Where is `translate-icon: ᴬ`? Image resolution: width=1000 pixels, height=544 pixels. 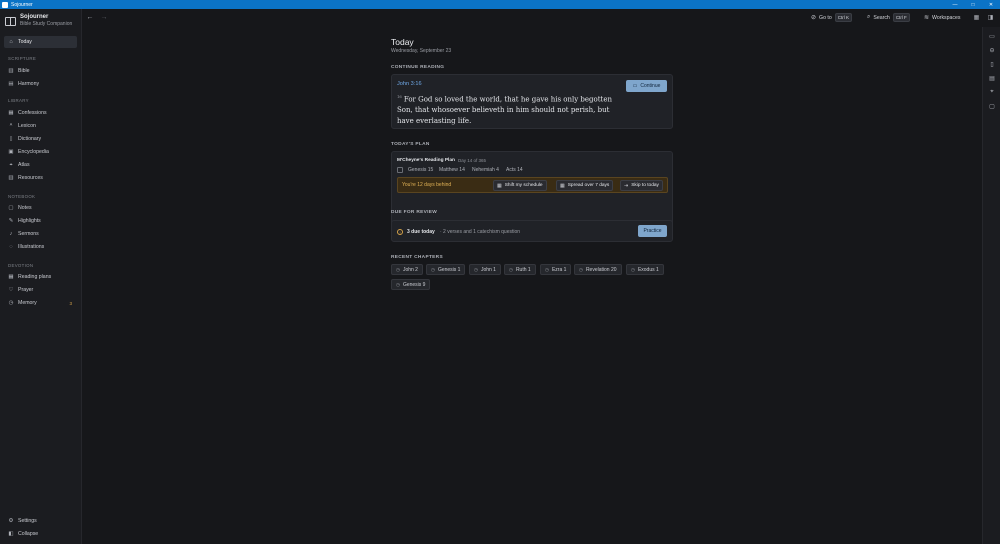 translate-icon: ᴬ is located at coordinates (11, 126).